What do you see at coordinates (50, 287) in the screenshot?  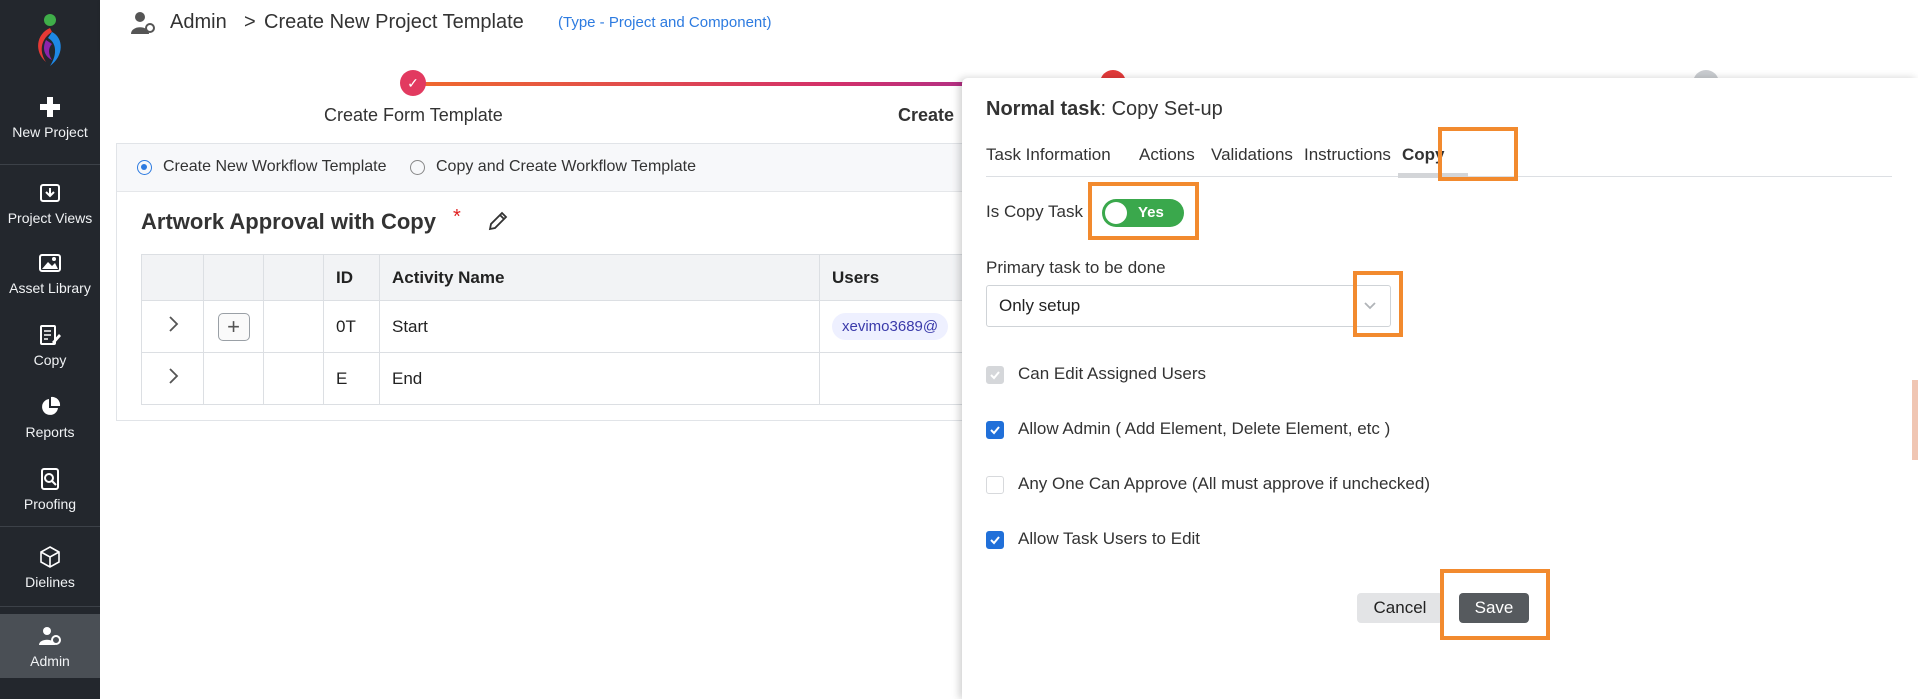 I see `sidebar-item-label: Asset Library` at bounding box center [50, 287].